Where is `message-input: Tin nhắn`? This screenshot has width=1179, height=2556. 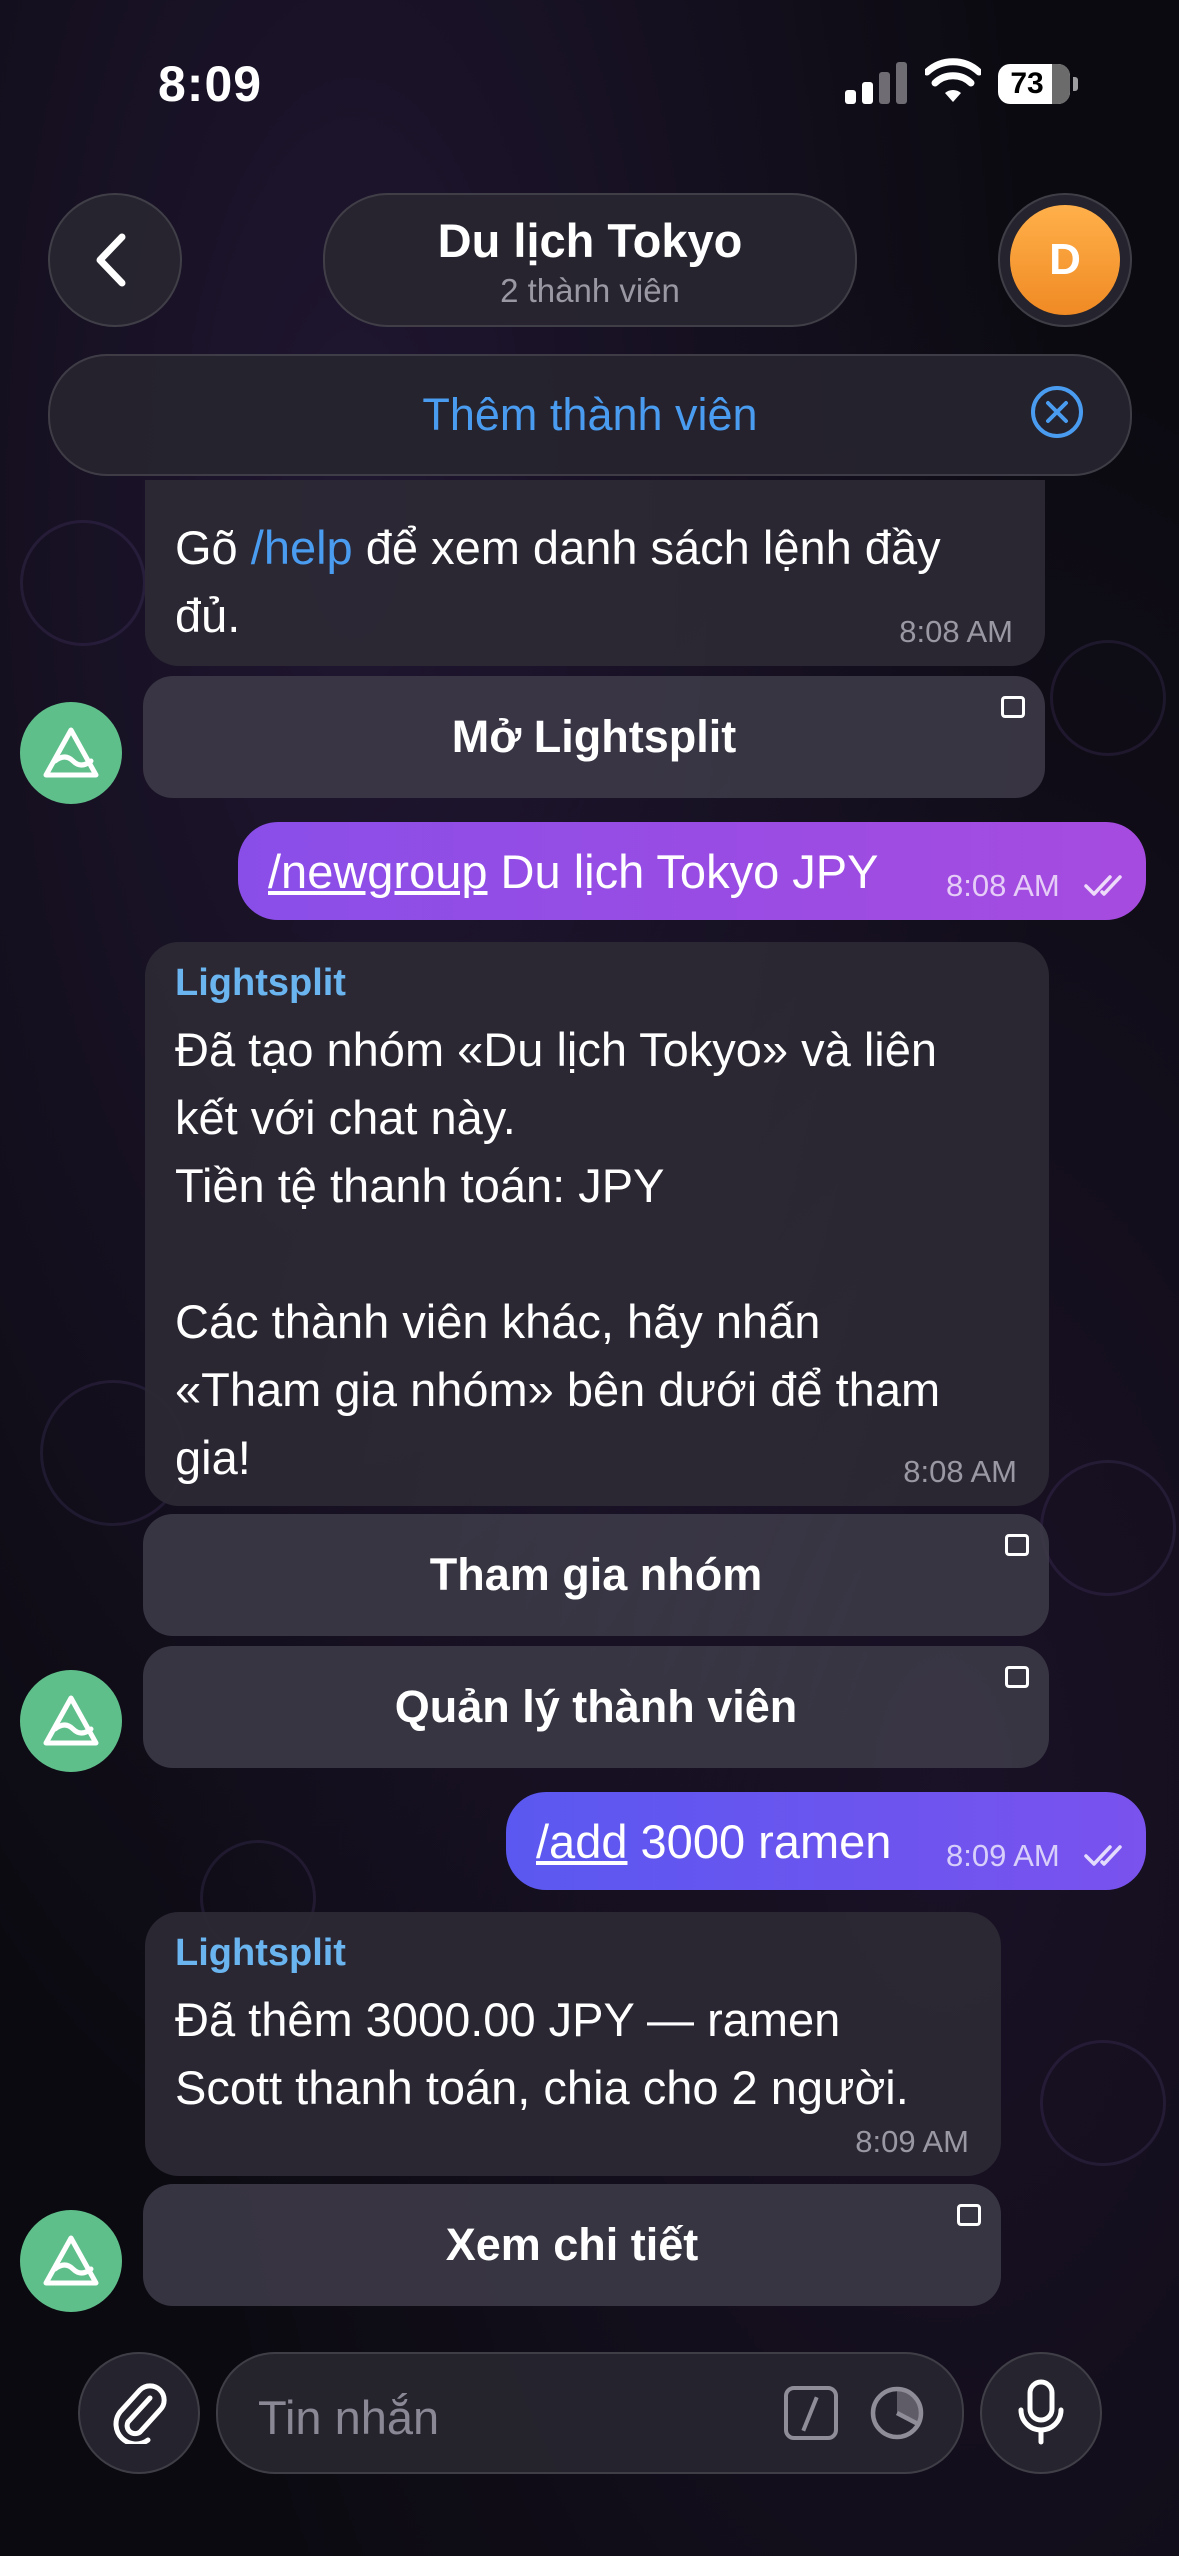
message-input: Tin nhắn is located at coordinates (590, 2413).